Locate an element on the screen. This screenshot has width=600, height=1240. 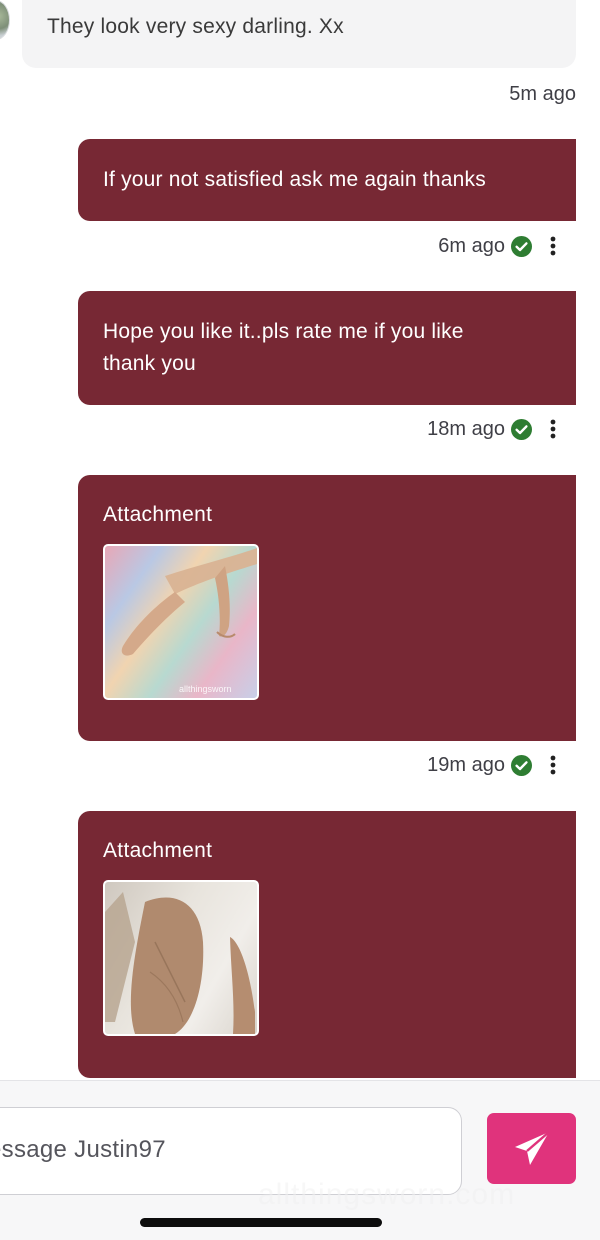
message-status-row: 19m ago is located at coordinates (513, 765).